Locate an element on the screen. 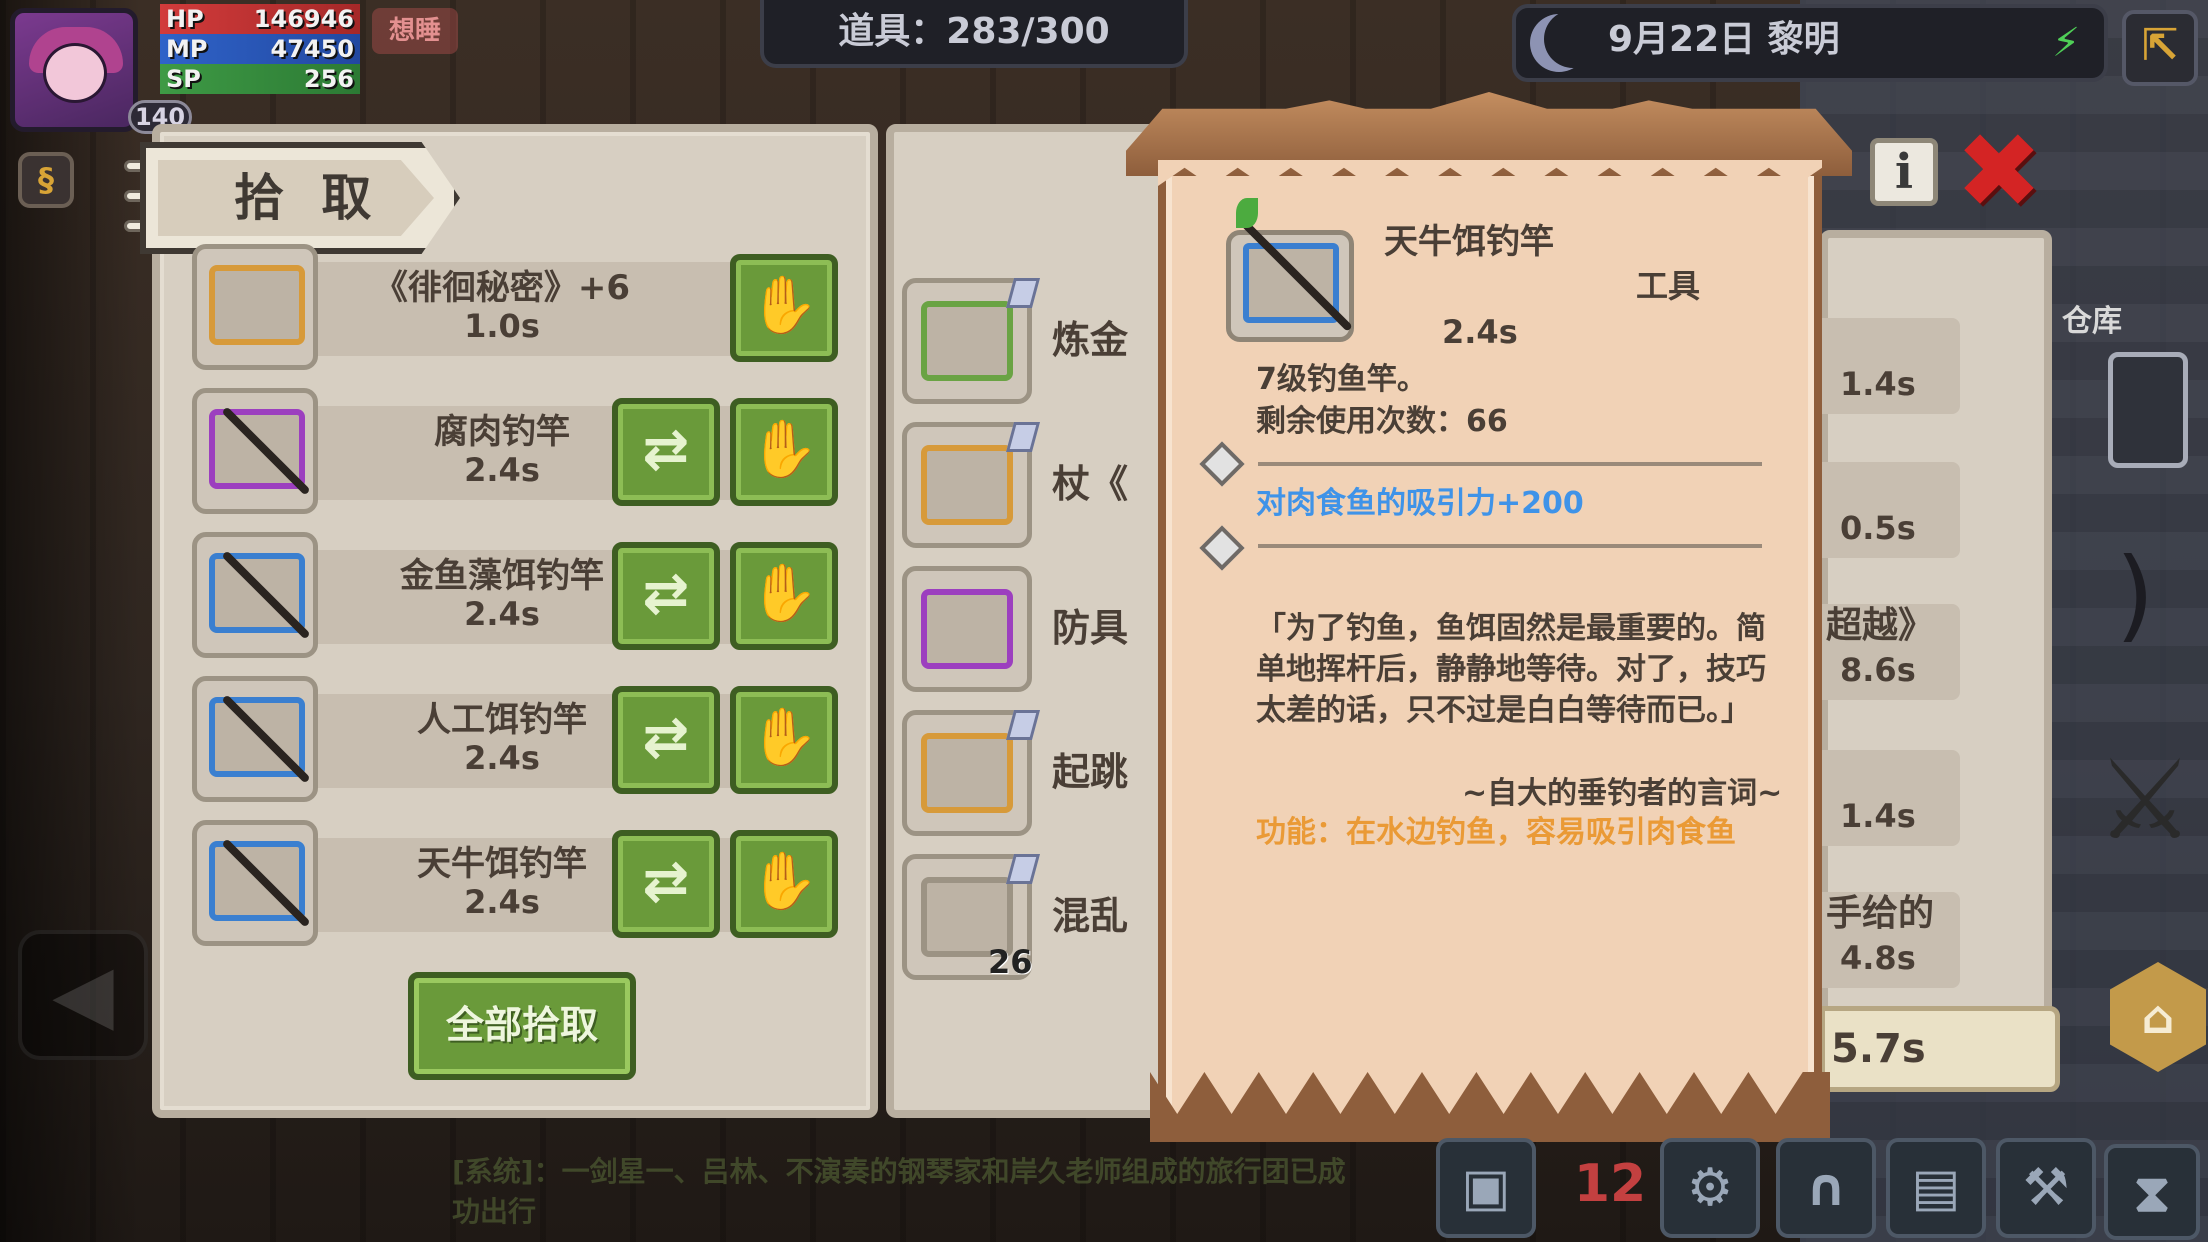 The height and width of the screenshot is (1242, 2208). sp-label: SP is located at coordinates (183, 79).